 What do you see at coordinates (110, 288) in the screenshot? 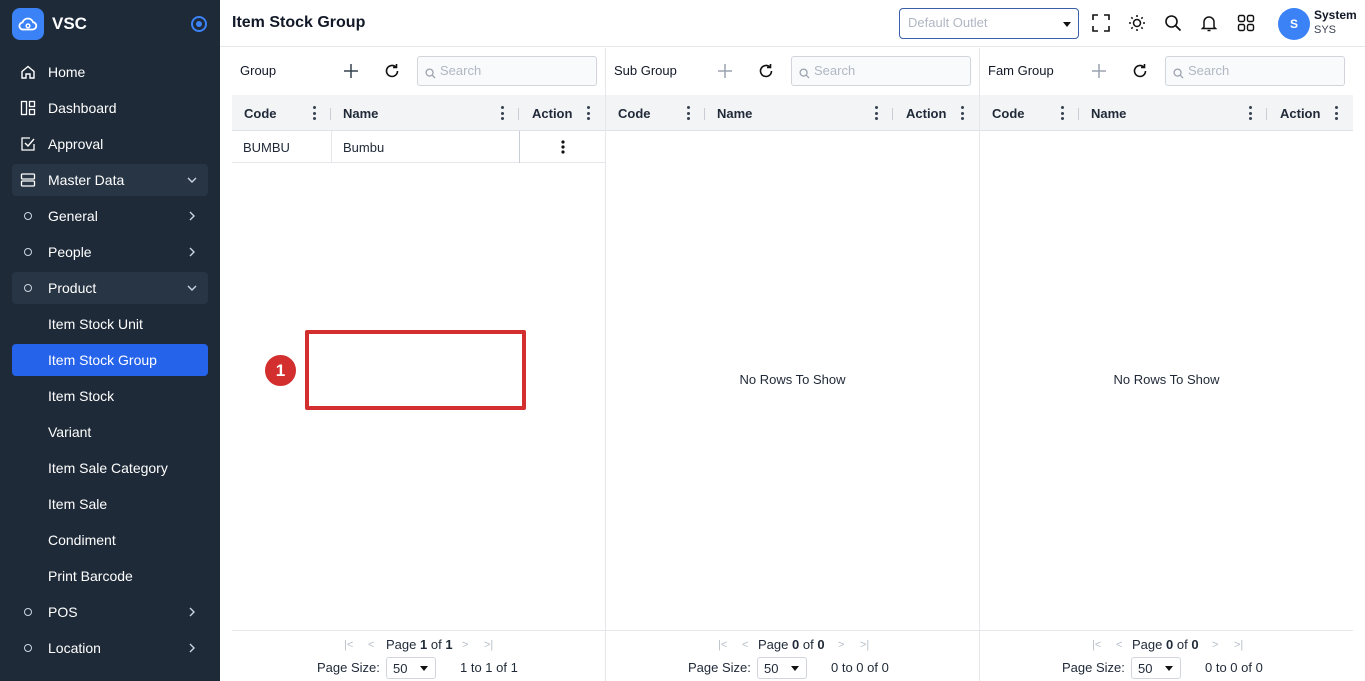
I see `sidebar-item-product: Product` at bounding box center [110, 288].